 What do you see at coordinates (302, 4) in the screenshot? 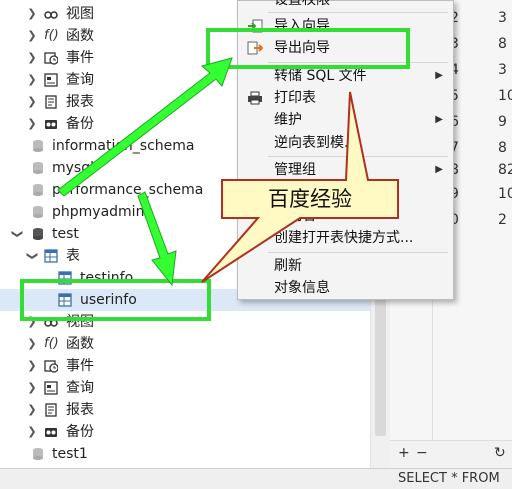
I see `menu-item-label: 设置权限` at bounding box center [302, 4].